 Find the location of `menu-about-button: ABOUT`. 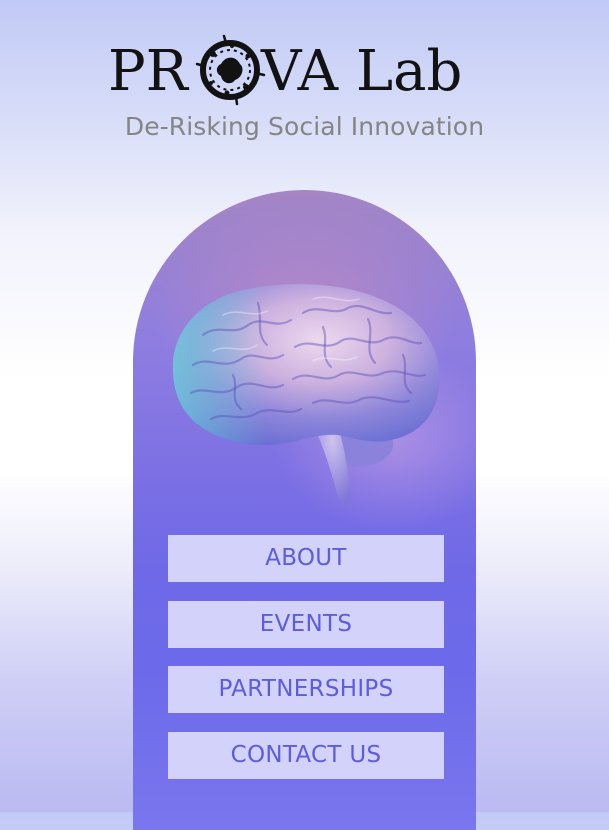

menu-about-button: ABOUT is located at coordinates (306, 558).